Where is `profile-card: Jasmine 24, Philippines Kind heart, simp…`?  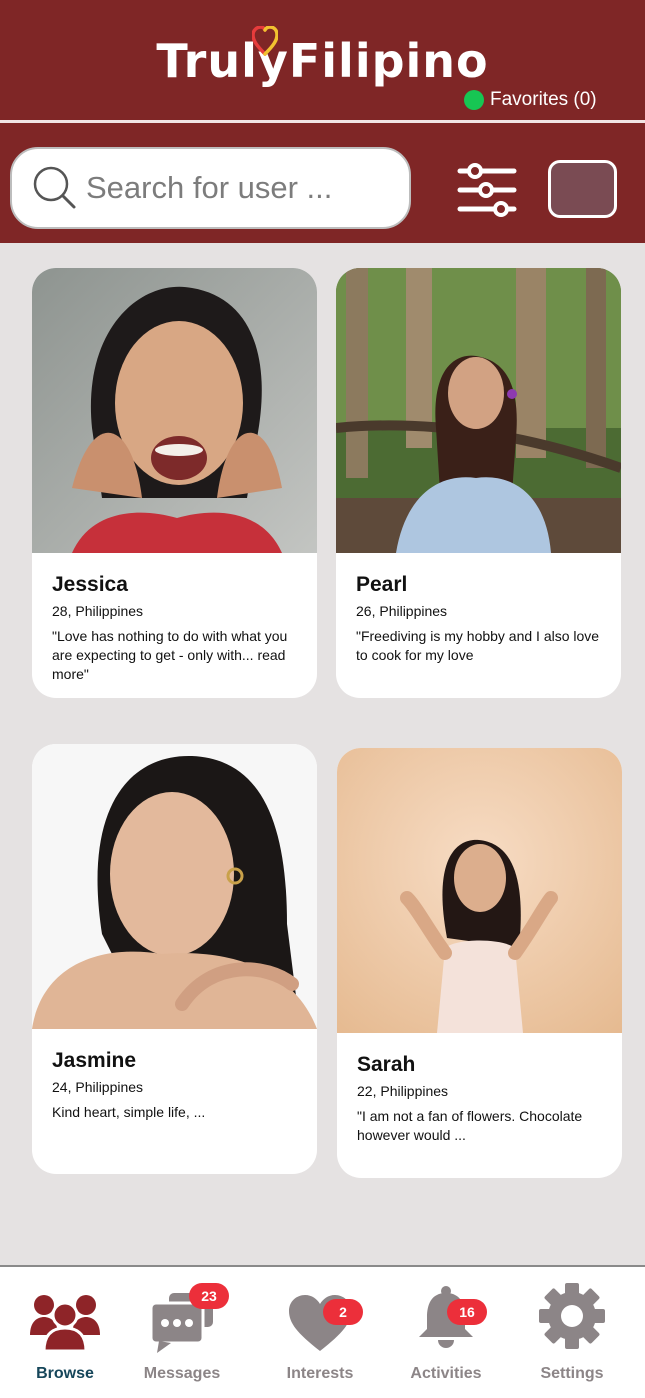 profile-card: Jasmine 24, Philippines Kind heart, simp… is located at coordinates (174, 959).